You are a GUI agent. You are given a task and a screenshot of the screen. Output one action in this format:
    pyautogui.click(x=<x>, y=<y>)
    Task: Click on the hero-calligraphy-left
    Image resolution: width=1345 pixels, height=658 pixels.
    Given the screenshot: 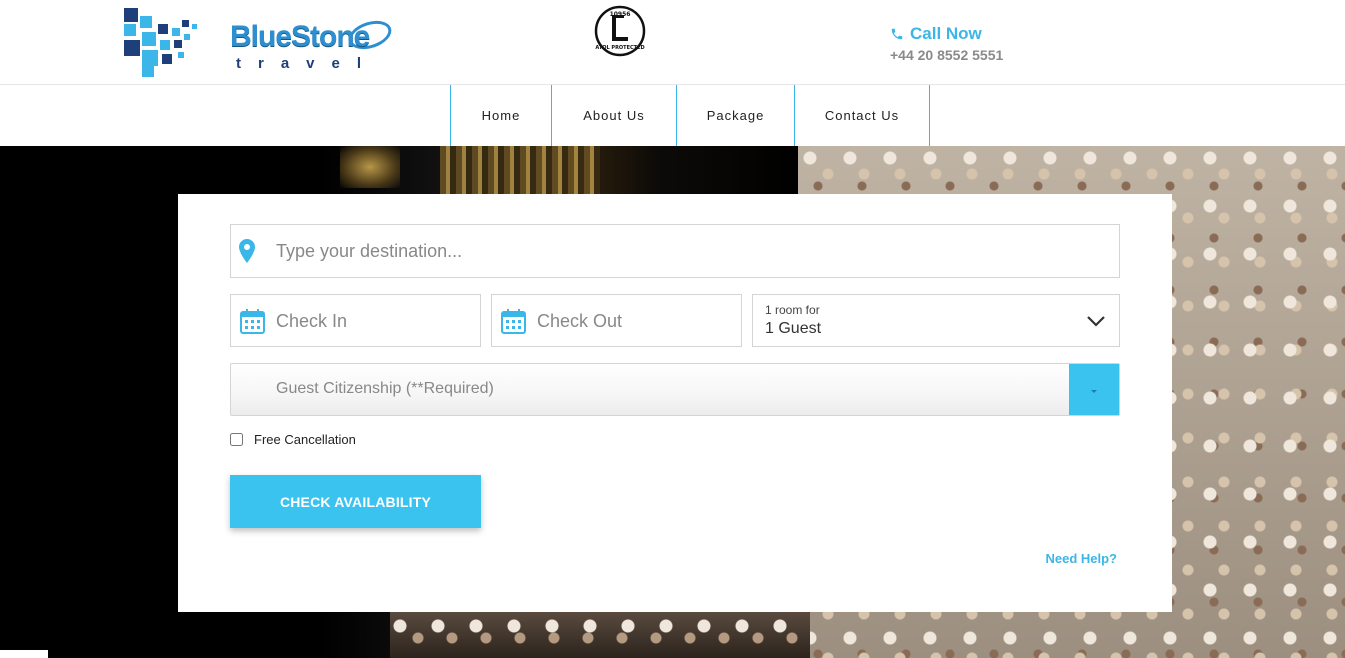 What is the action you would take?
    pyautogui.click(x=370, y=167)
    